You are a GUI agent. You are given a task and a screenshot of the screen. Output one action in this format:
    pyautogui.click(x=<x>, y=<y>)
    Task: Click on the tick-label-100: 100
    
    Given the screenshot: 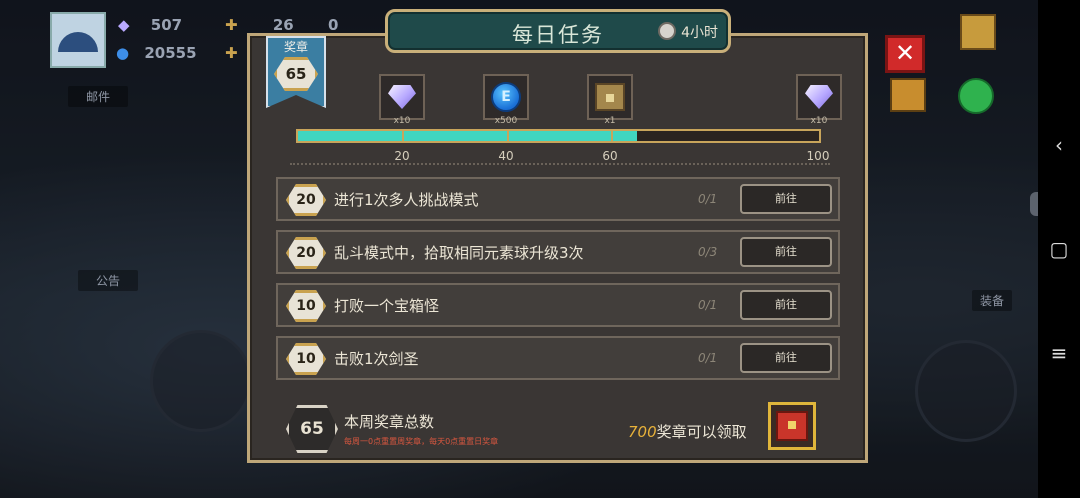 What is the action you would take?
    pyautogui.click(x=818, y=156)
    